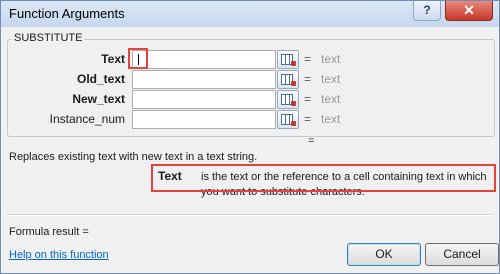 The height and width of the screenshot is (274, 500). I want to click on dialog-title: Function Arguments, so click(67, 13).